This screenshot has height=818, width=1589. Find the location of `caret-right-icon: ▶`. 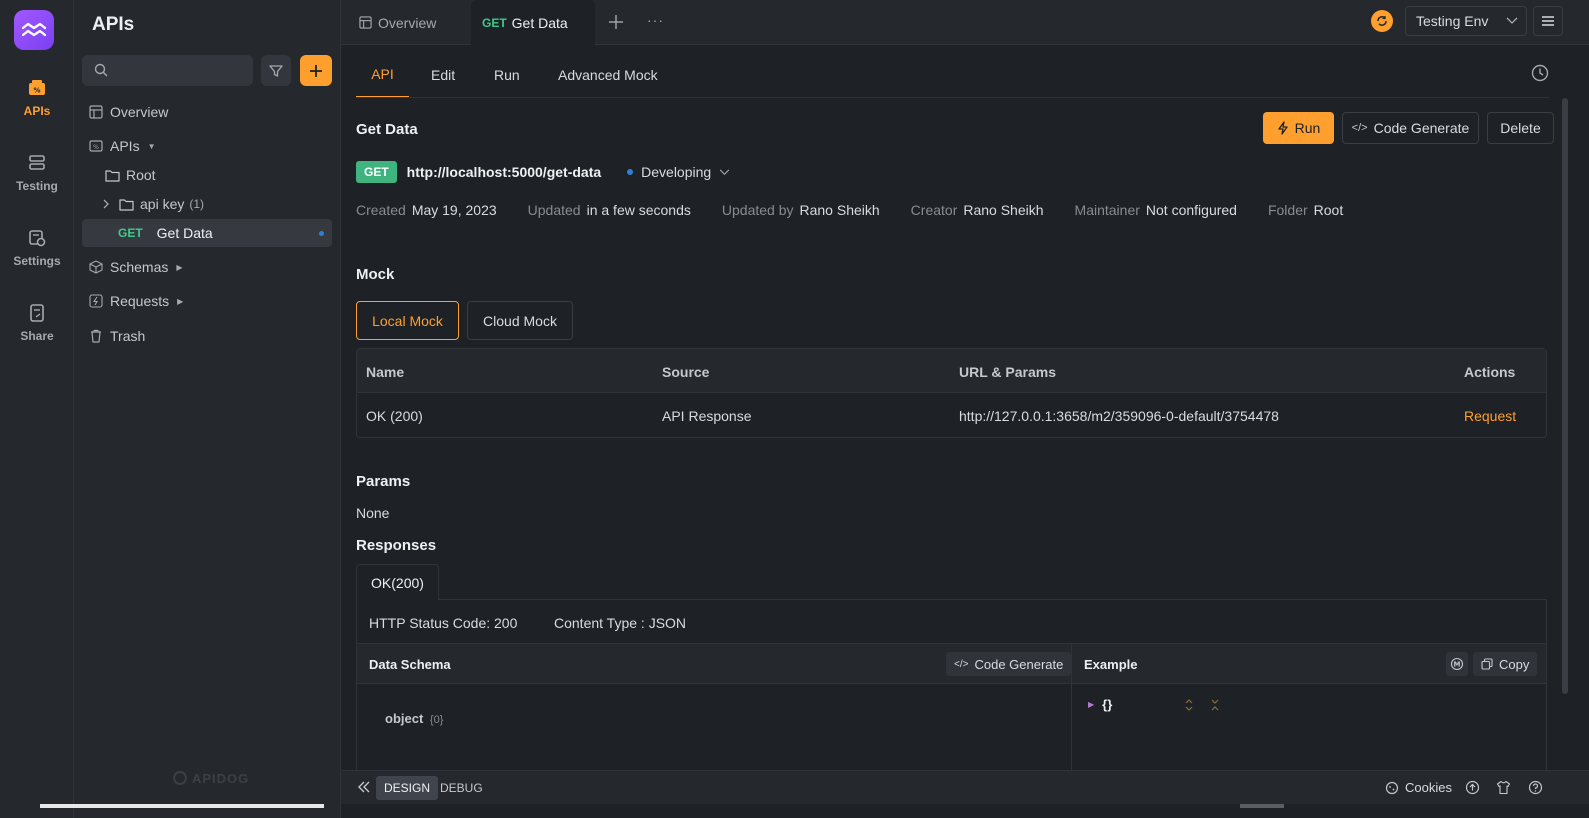

caret-right-icon: ▶ is located at coordinates (180, 301).